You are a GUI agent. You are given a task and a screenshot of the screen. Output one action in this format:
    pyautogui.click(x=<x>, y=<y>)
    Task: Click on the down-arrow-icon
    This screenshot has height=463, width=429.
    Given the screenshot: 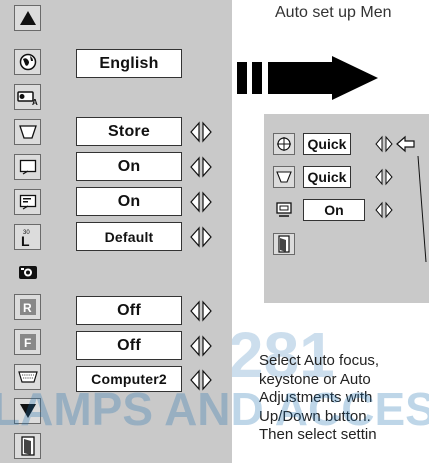 What is the action you would take?
    pyautogui.click(x=27, y=411)
    